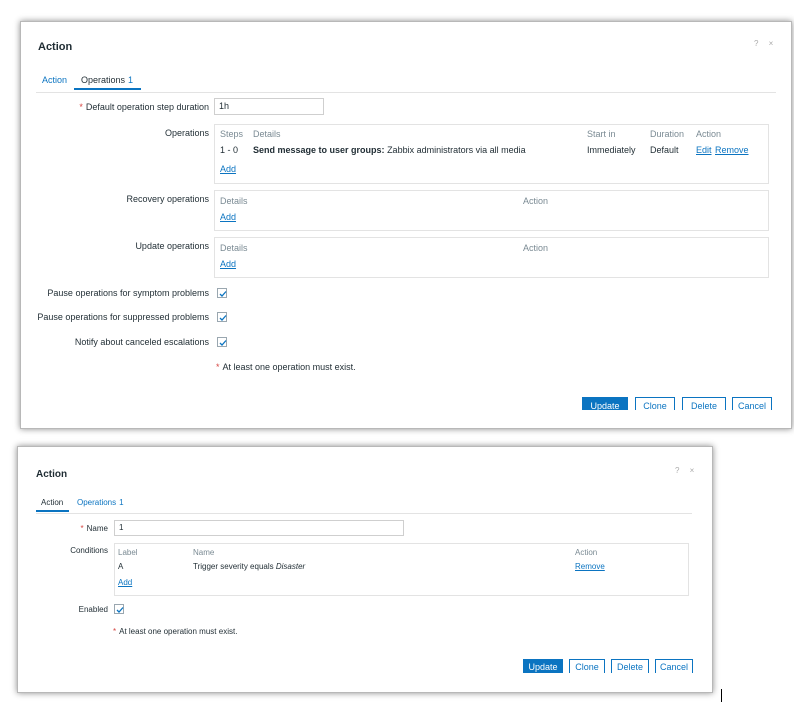 The height and width of the screenshot is (708, 794). Describe the element at coordinates (611, 150) in the screenshot. I see `operation-start-in: Immediately` at that location.